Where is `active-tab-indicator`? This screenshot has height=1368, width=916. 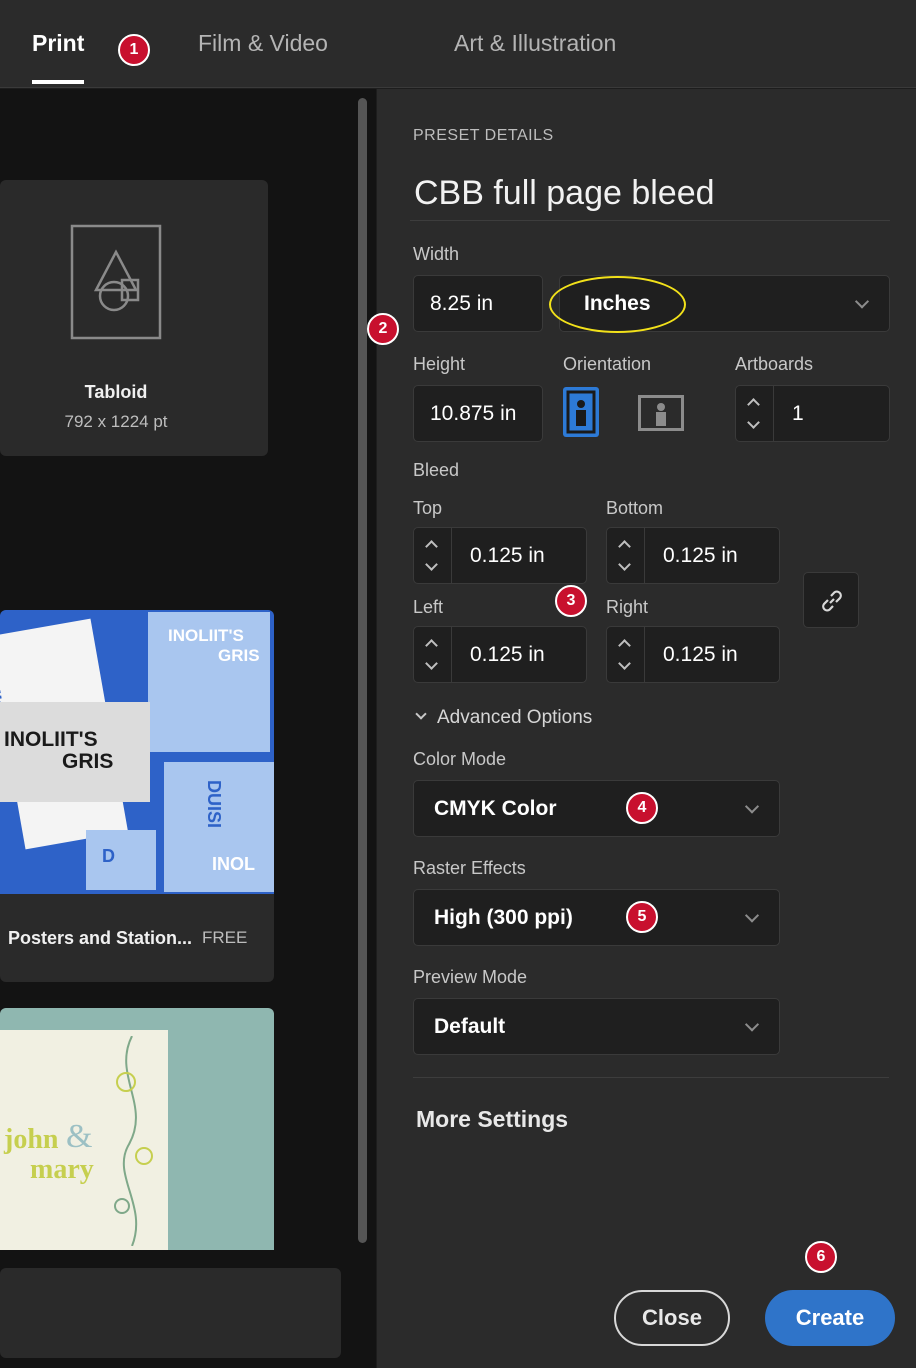
active-tab-indicator is located at coordinates (58, 82).